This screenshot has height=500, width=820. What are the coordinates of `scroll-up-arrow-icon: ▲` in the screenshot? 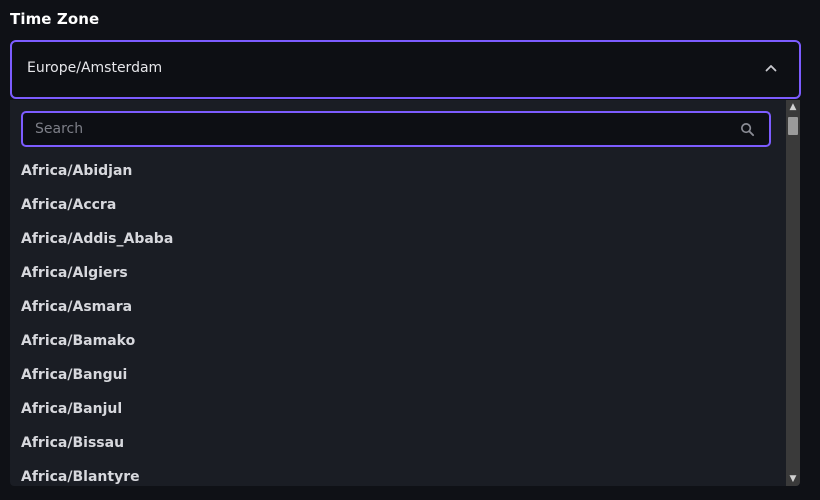 It's located at (793, 107).